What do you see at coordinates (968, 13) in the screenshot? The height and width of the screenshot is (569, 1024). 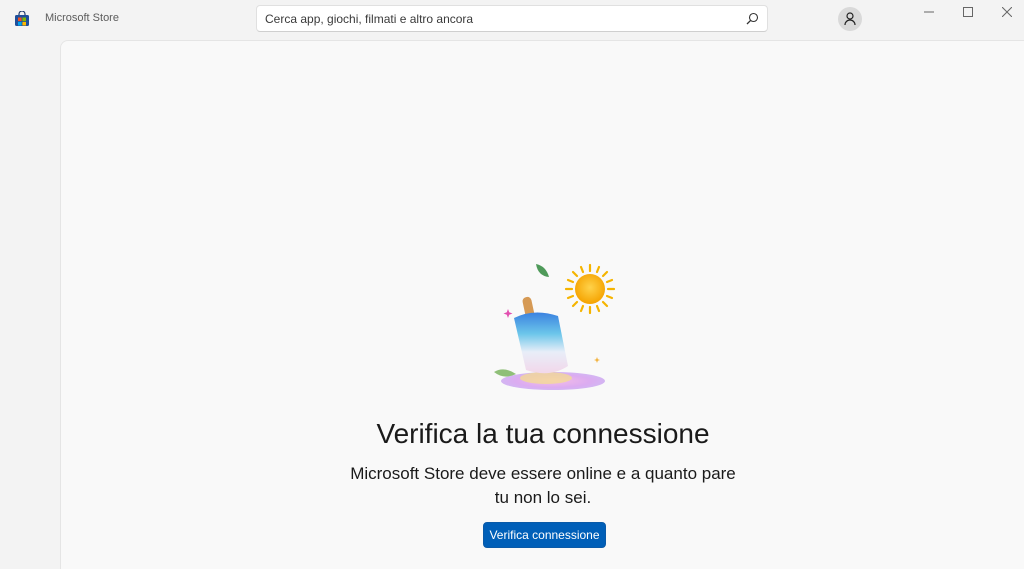 I see `maximize-button` at bounding box center [968, 13].